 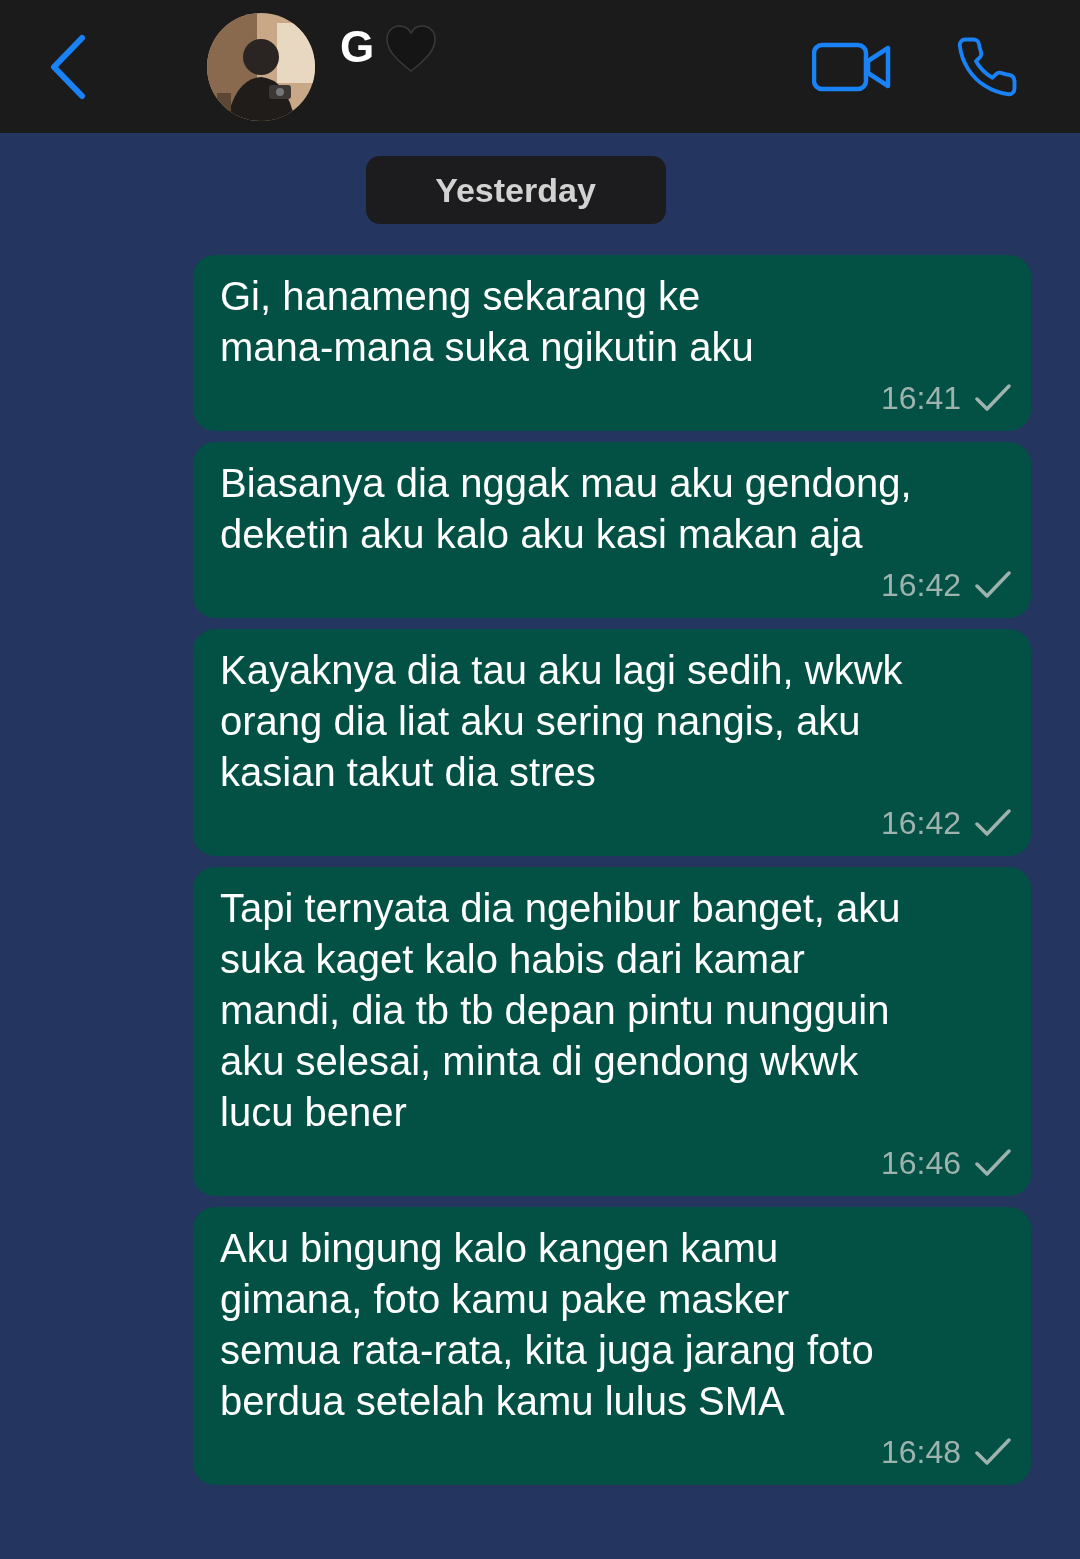 What do you see at coordinates (920, 398) in the screenshot?
I see `message-time: 16:41` at bounding box center [920, 398].